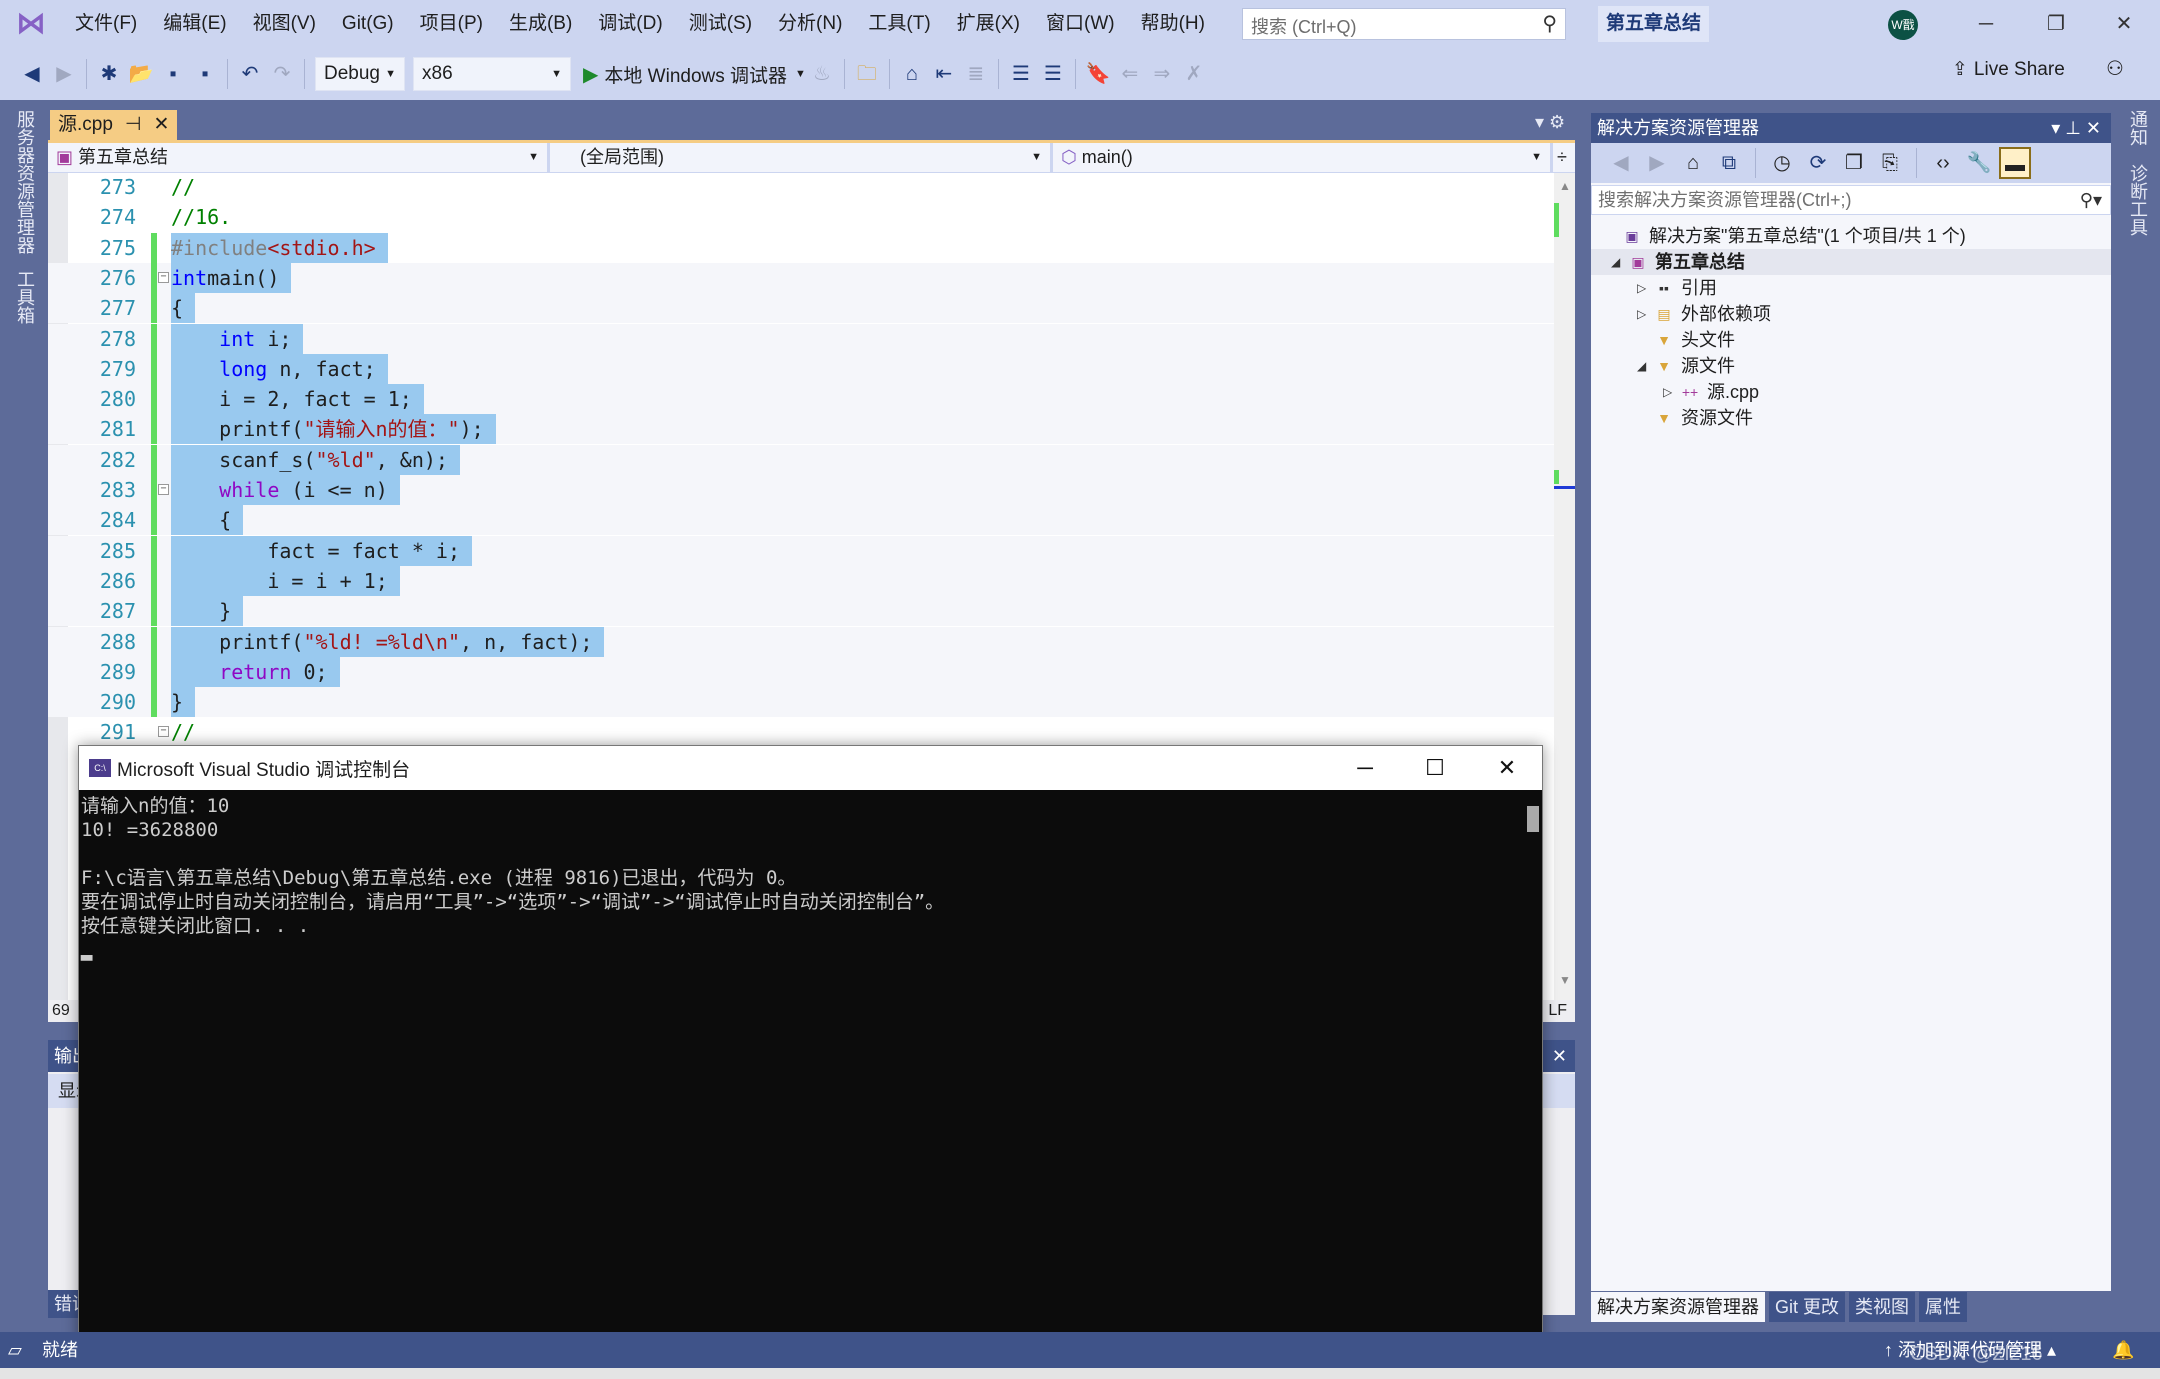  What do you see at coordinates (801, 550) in the screenshot?
I see `code-line: 285 fact = fact * i;` at bounding box center [801, 550].